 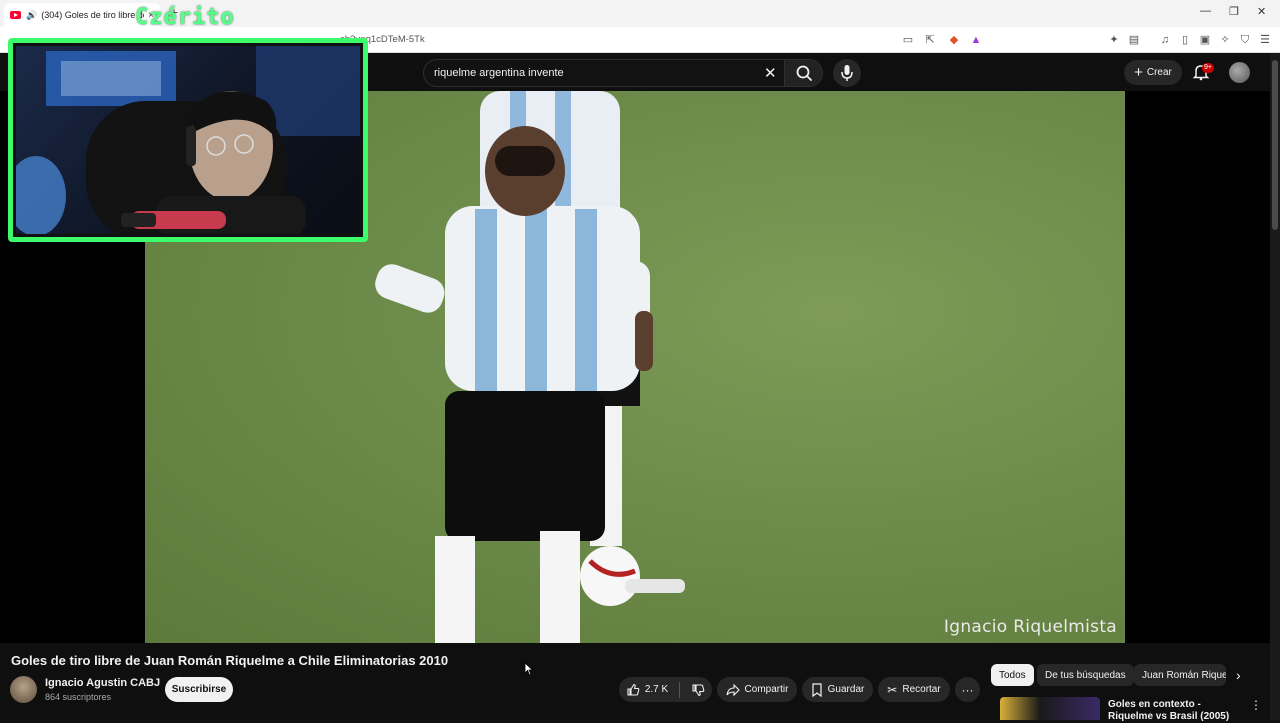 I want to click on search-box: riquelme argentina invente ✕, so click(x=623, y=73).